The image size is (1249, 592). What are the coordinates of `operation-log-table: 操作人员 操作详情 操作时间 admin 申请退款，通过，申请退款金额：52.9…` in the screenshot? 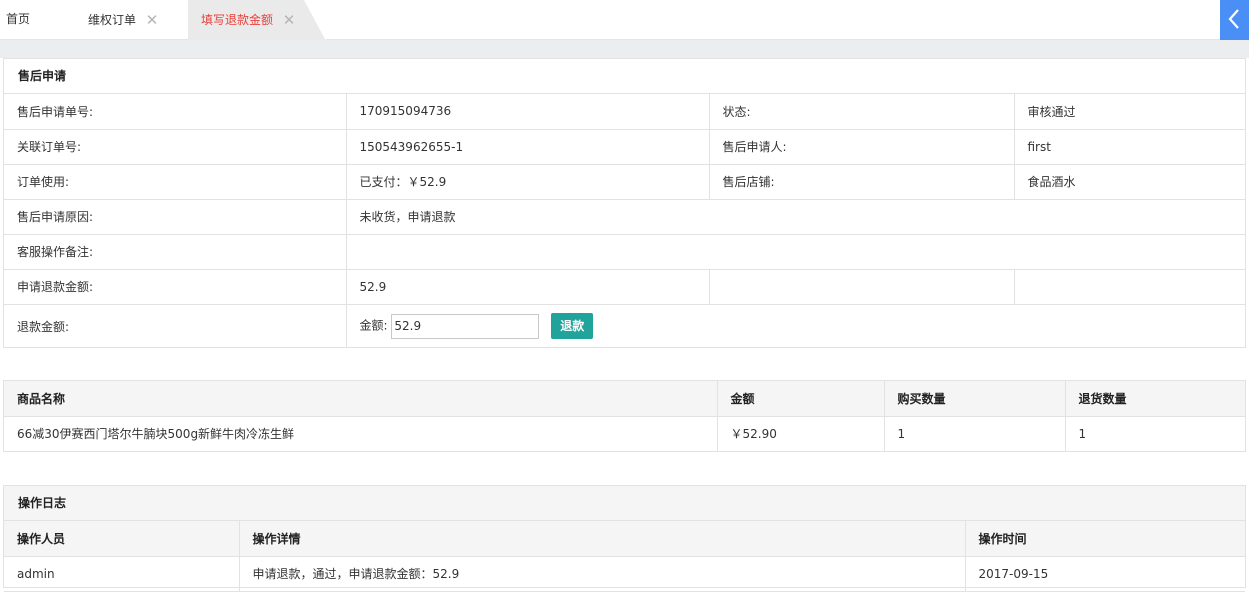 It's located at (624, 556).